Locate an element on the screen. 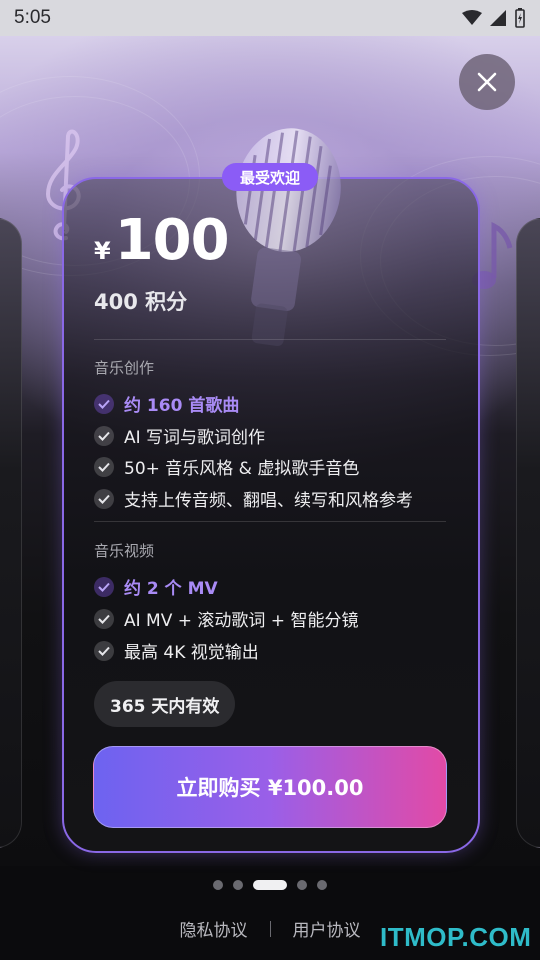  feature-item: AI MV + 滚动歌词 + 智能分镜 is located at coordinates (226, 618).